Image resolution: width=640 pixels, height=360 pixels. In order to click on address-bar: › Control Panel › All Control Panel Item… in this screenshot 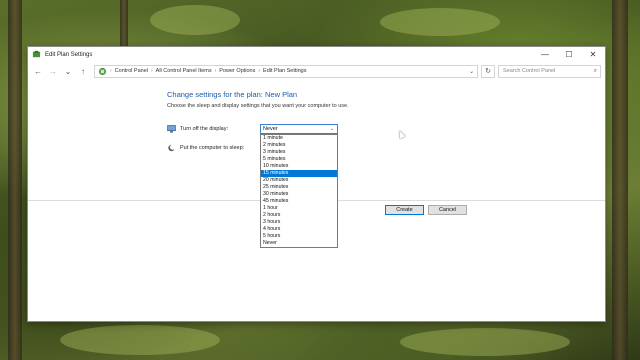, I will do `click(286, 71)`.